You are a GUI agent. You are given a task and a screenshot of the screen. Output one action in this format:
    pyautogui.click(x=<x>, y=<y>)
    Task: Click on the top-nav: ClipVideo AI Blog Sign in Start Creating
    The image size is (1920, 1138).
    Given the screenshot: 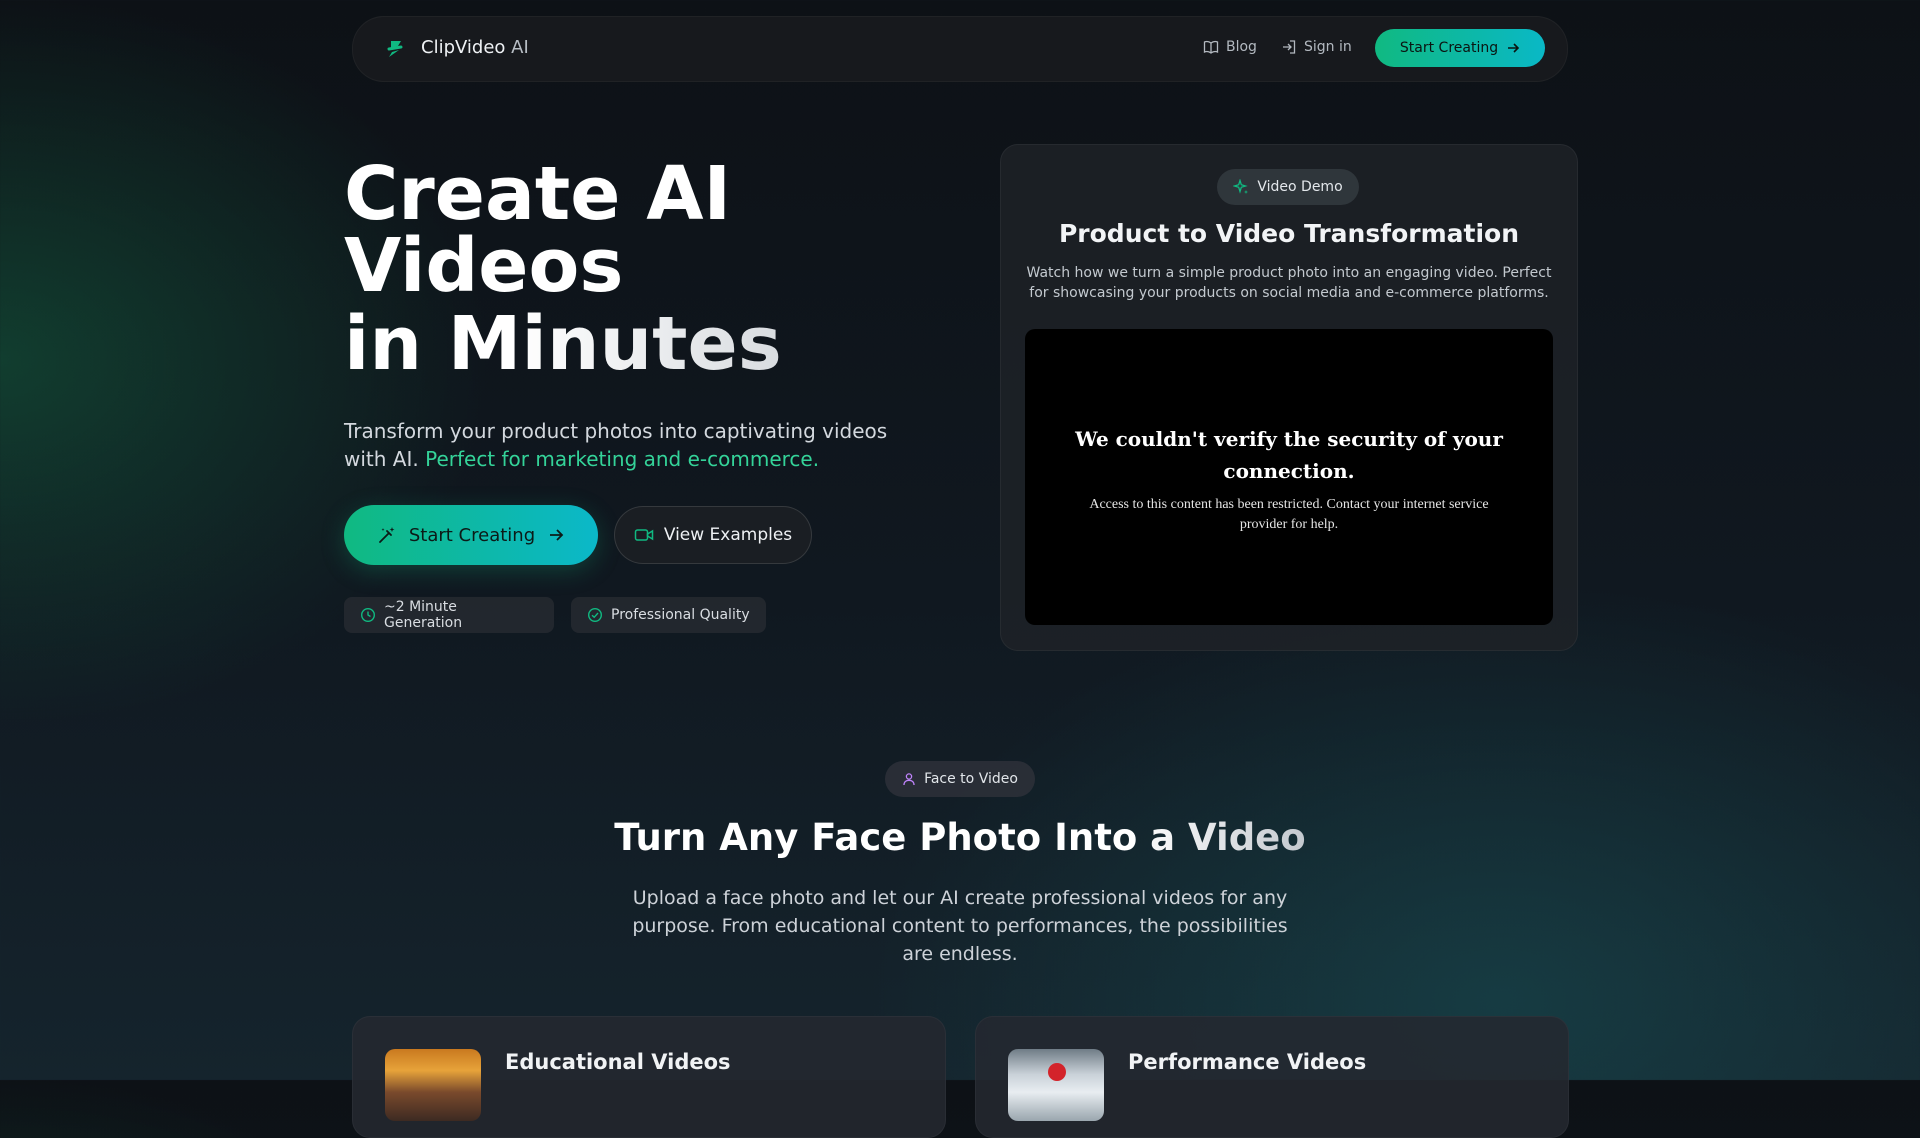 What is the action you would take?
    pyautogui.click(x=960, y=49)
    